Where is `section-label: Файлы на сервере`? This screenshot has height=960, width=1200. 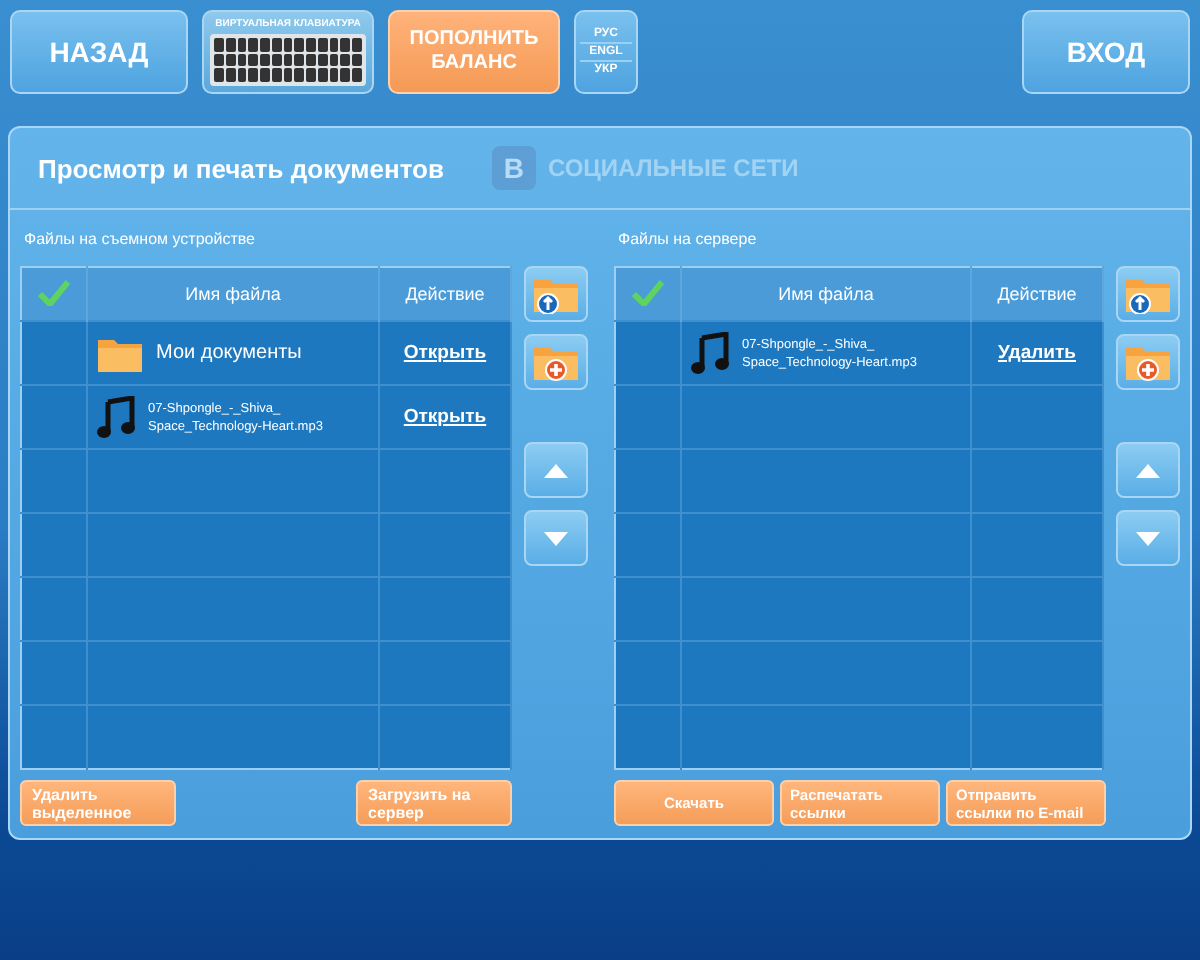
section-label: Файлы на сервере is located at coordinates (687, 239).